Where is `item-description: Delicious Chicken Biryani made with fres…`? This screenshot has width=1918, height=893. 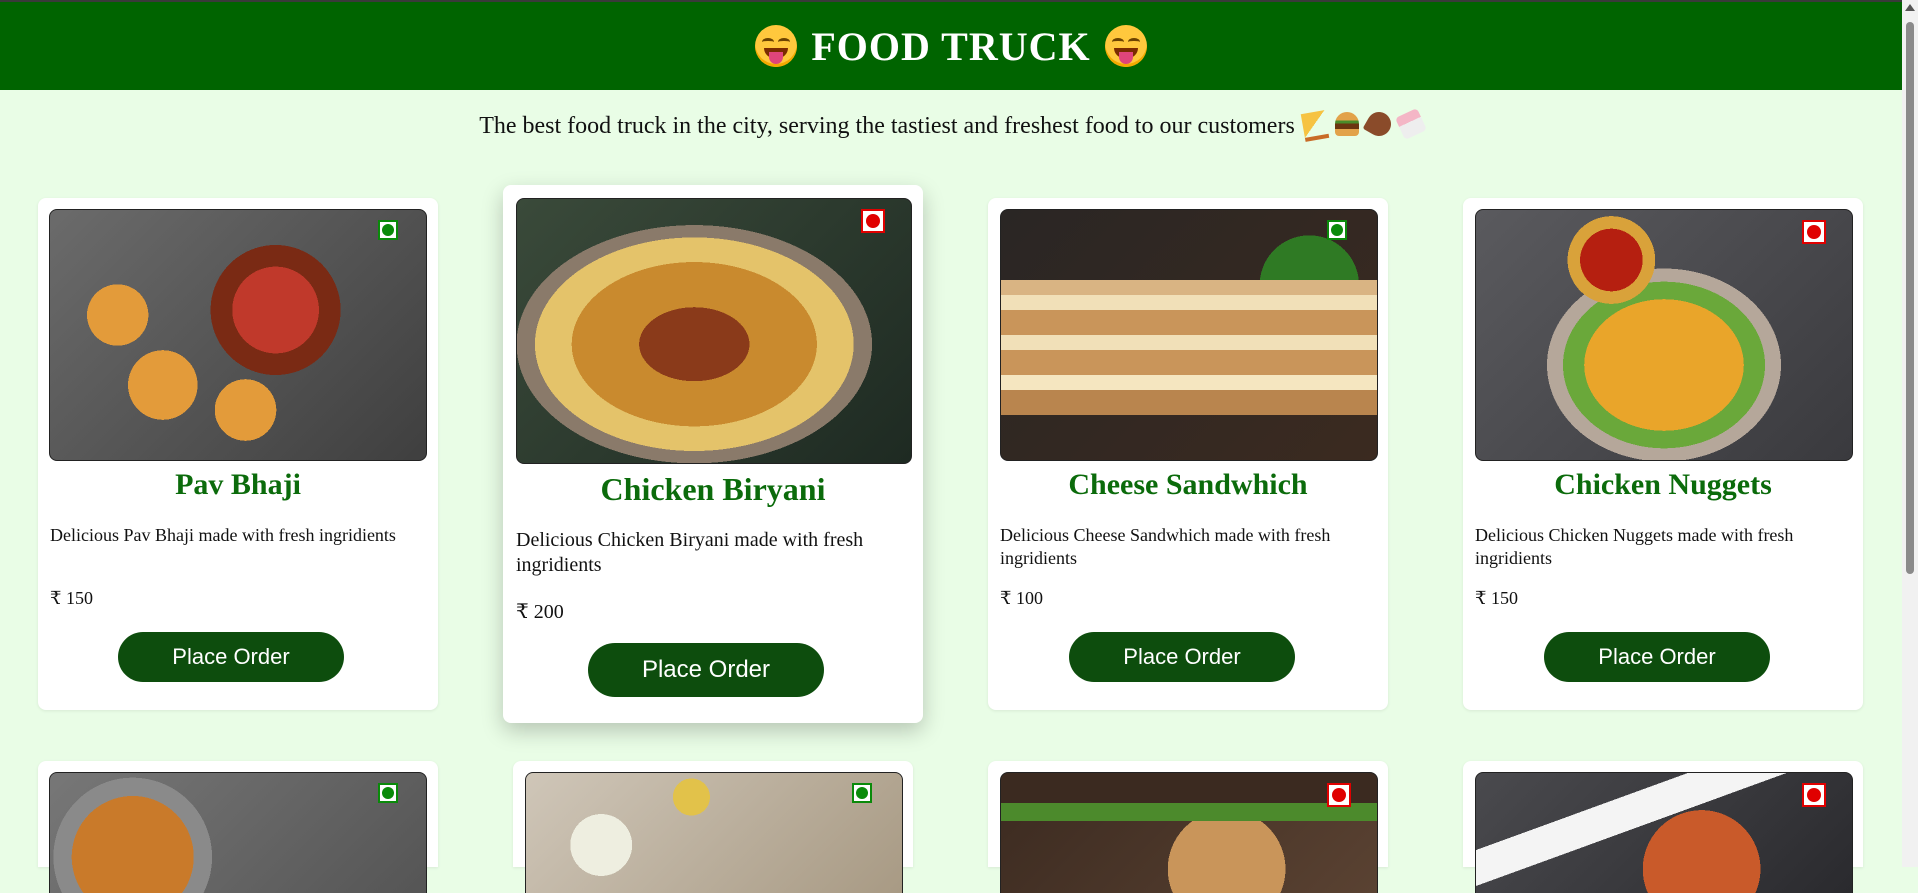 item-description: Delicious Chicken Biryani made with fres… is located at coordinates (690, 552).